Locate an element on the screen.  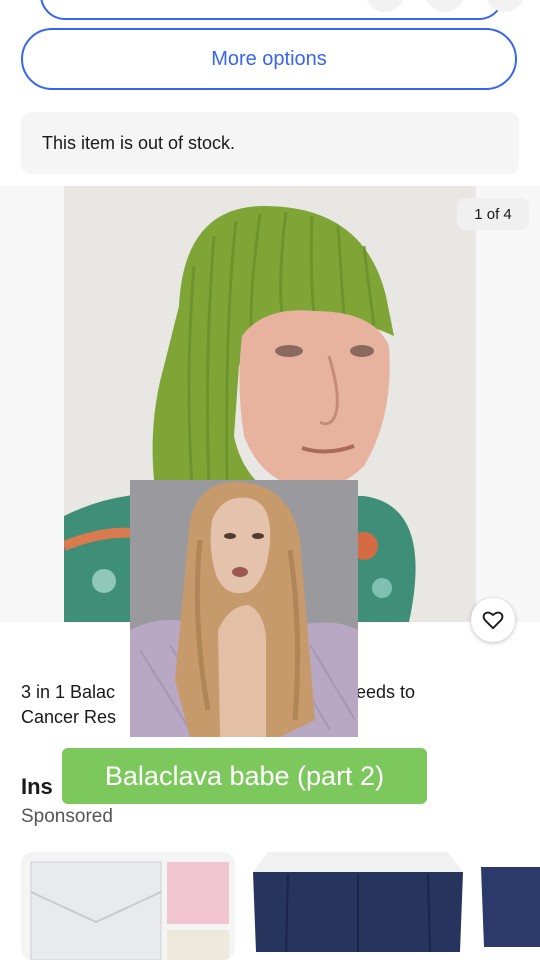
image-counter-badge: 1 of 4 is located at coordinates (493, 214).